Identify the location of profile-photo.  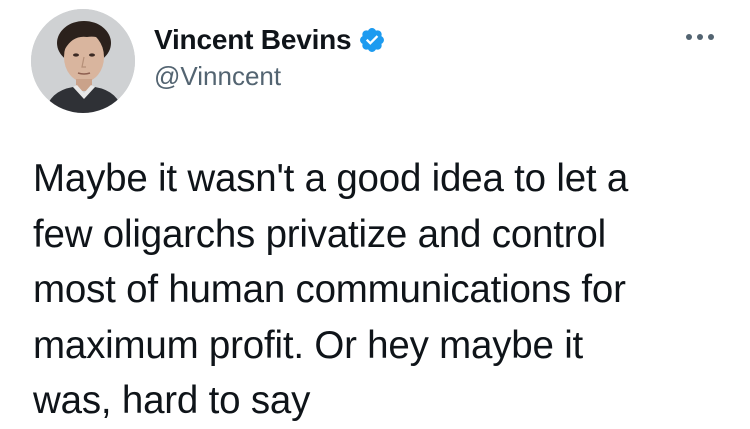
(83, 61).